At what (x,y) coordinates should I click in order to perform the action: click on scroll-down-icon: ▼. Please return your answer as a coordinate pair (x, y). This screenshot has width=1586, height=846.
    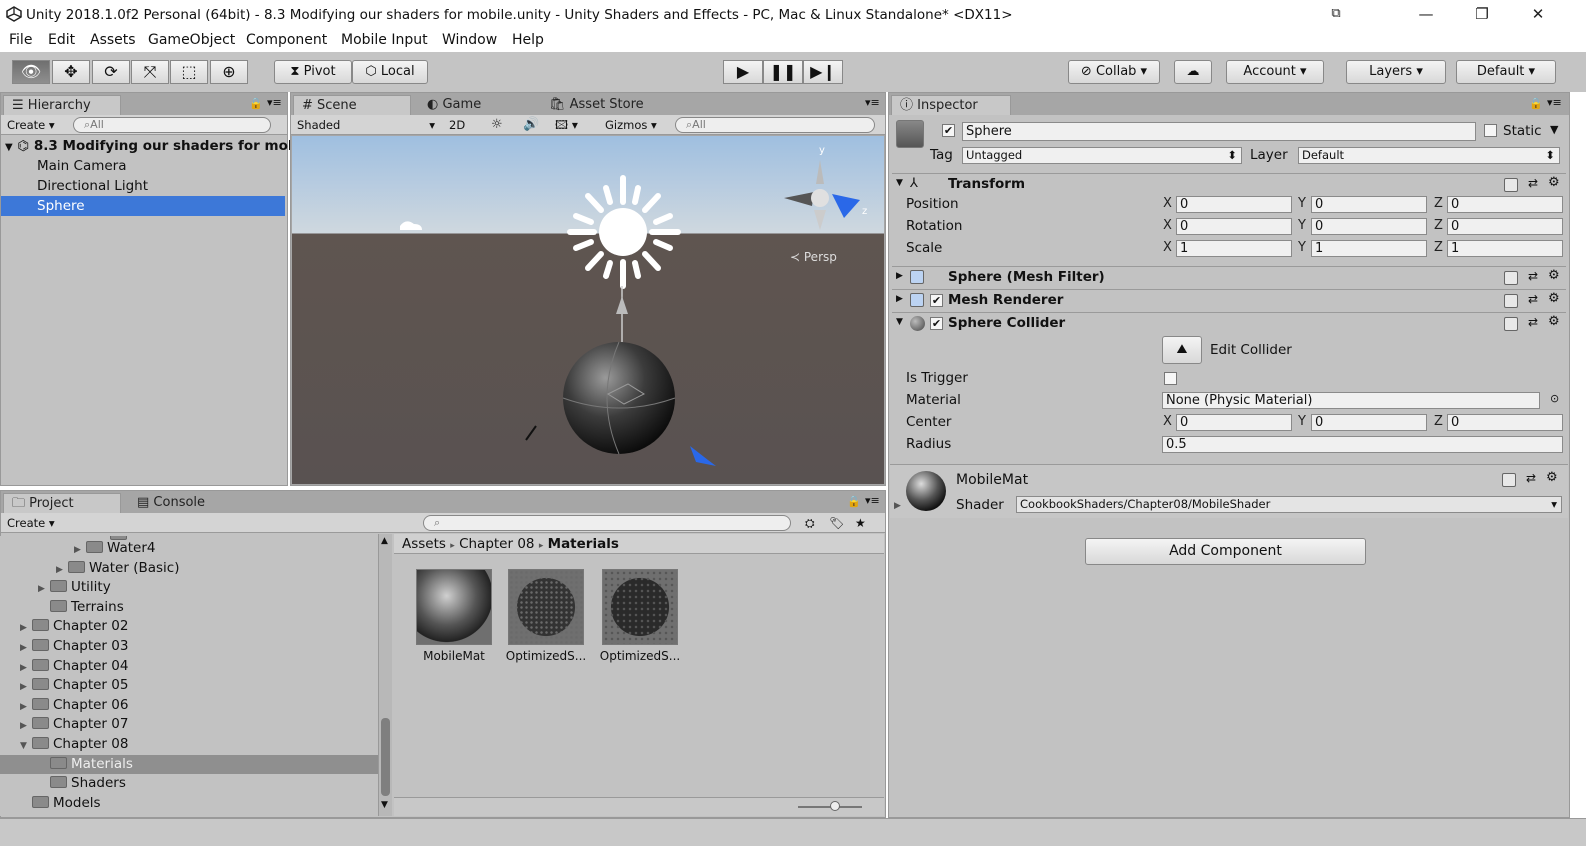
    Looking at the image, I should click on (384, 805).